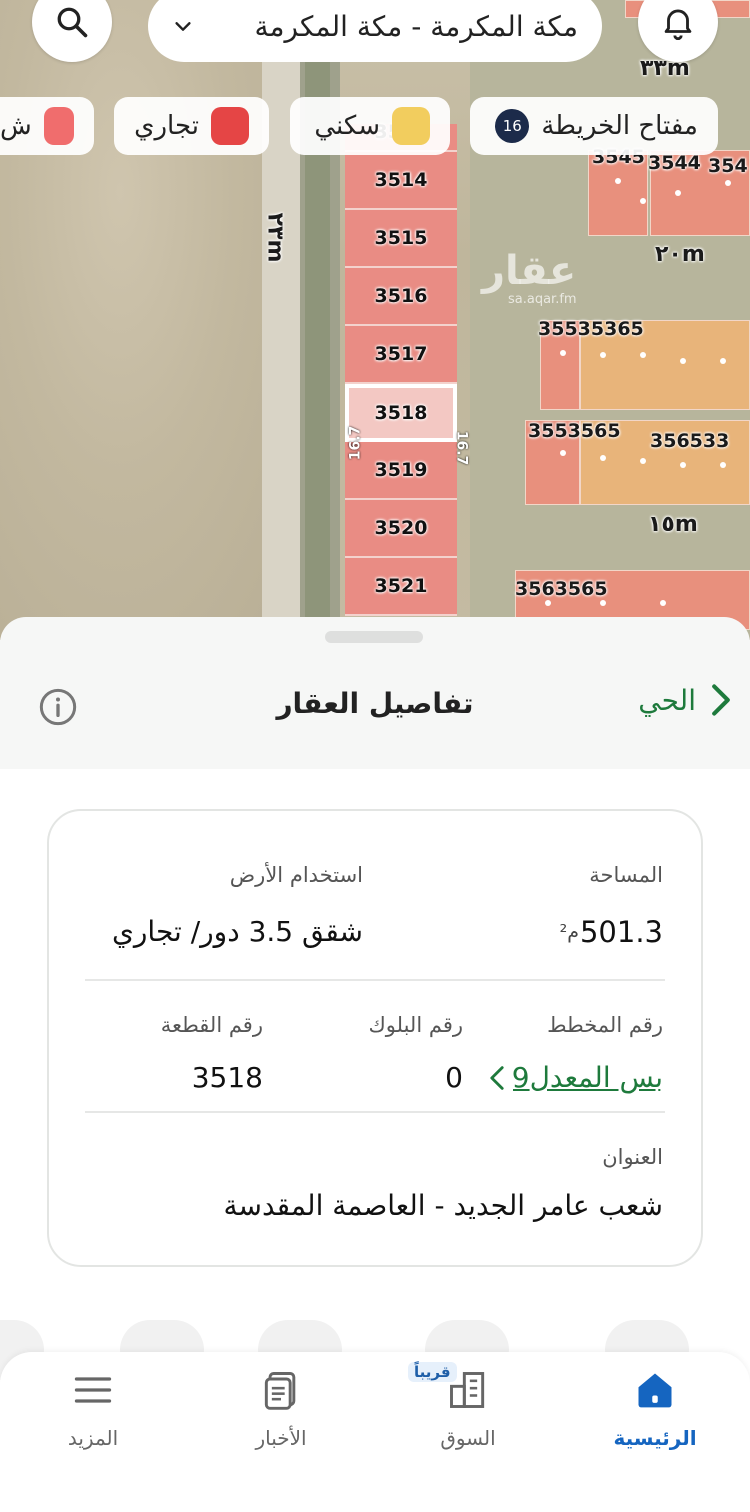 The height and width of the screenshot is (1512, 750). I want to click on map-legend-button: مفتاح الخريطة 16, so click(594, 126).